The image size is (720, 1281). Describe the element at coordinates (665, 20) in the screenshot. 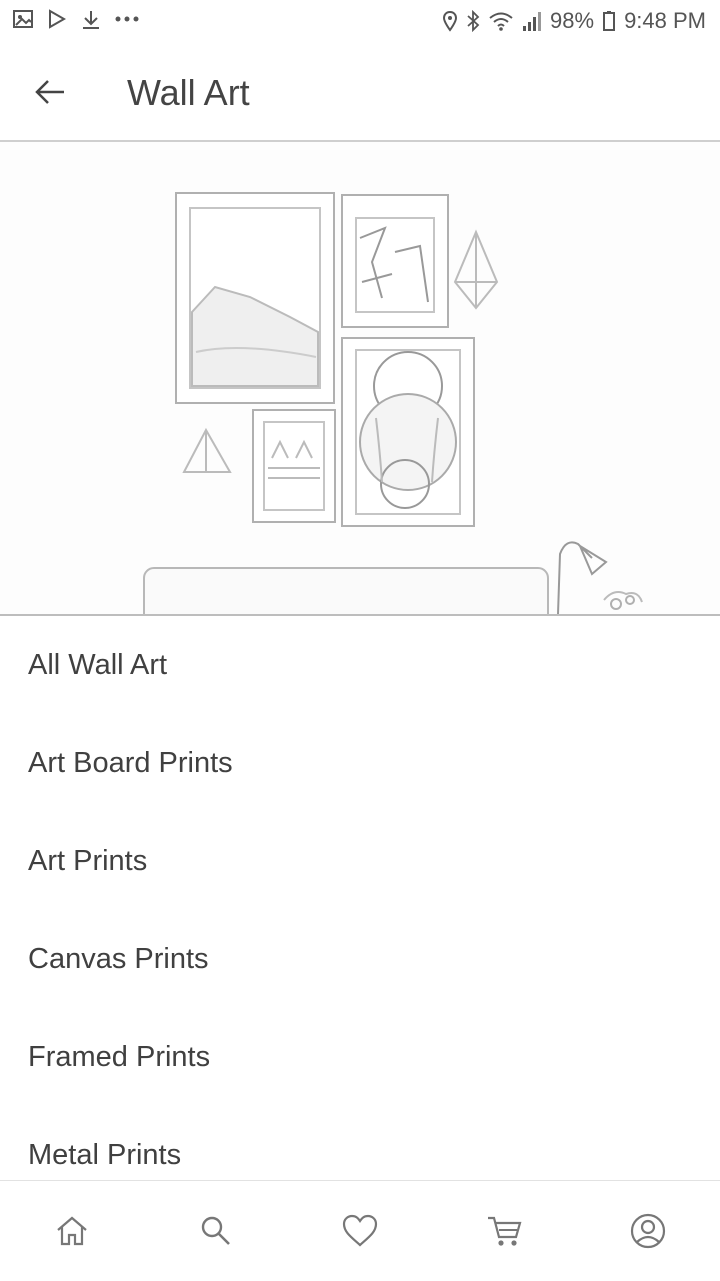

I see `clock: 9:48 PM` at that location.